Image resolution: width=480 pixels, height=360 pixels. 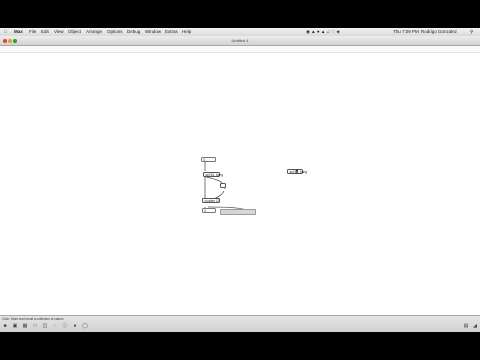 What do you see at coordinates (238, 212) in the screenshot?
I see `horizontal-slider` at bounding box center [238, 212].